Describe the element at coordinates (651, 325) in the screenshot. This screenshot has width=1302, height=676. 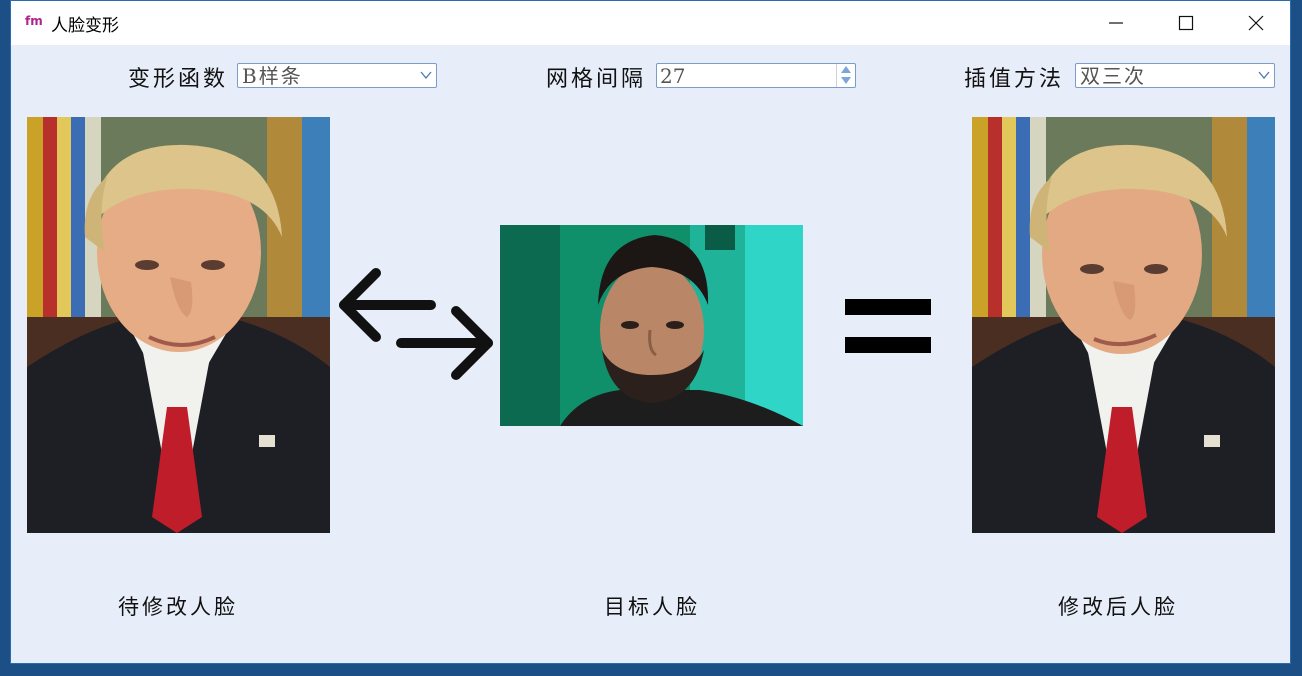
I see `target-face-image` at that location.